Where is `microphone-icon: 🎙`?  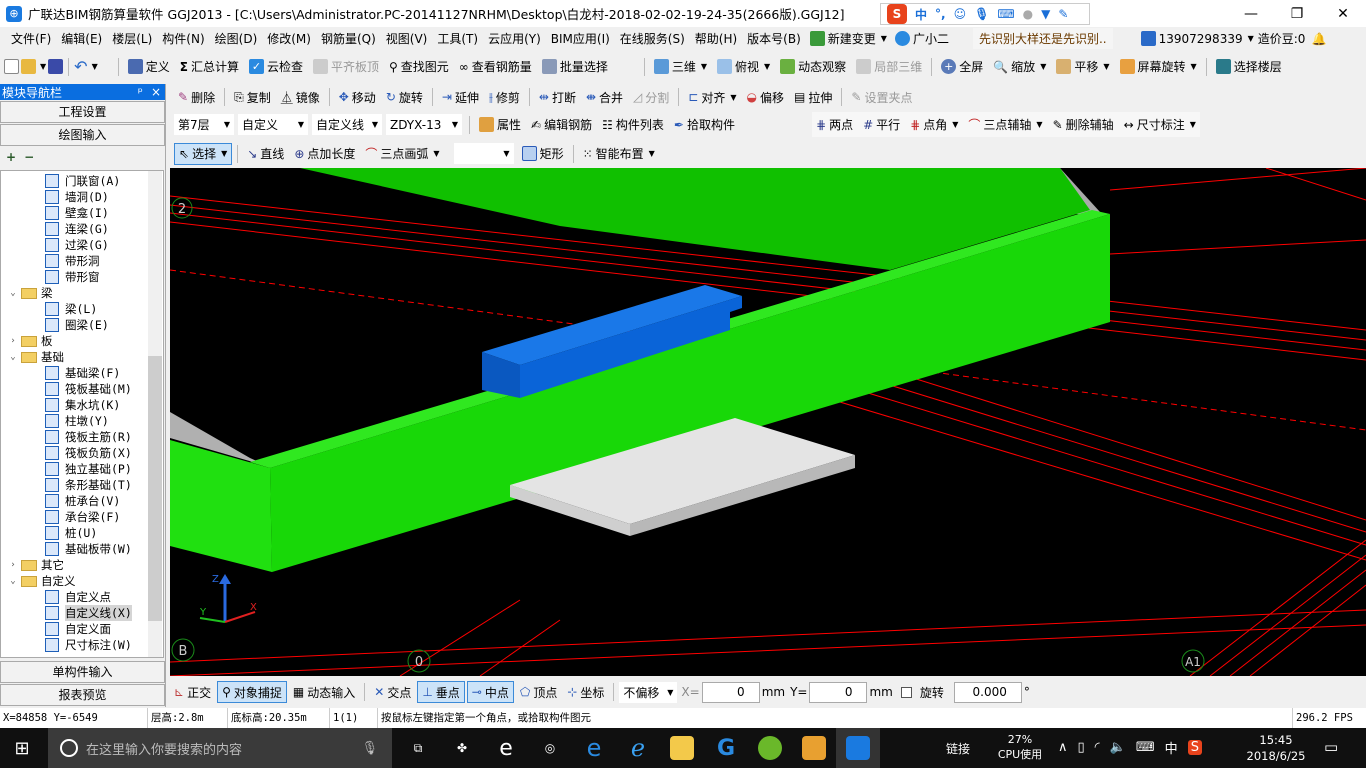
microphone-icon: 🎙 is located at coordinates (369, 748).